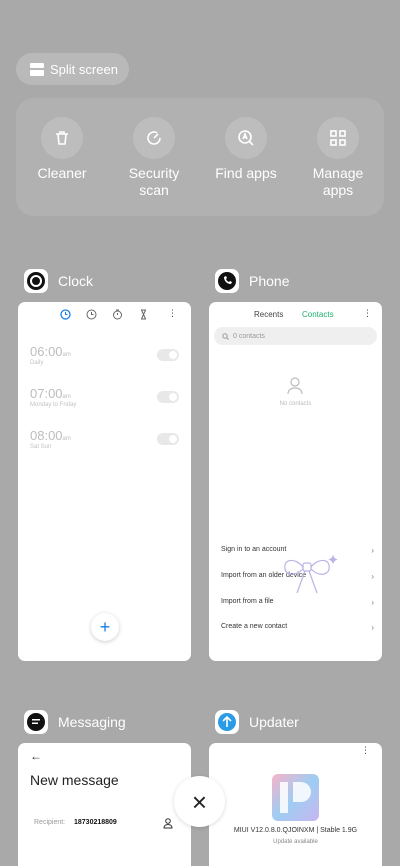  Describe the element at coordinates (36, 756) in the screenshot. I see `back-arrow-icon: ←` at that location.